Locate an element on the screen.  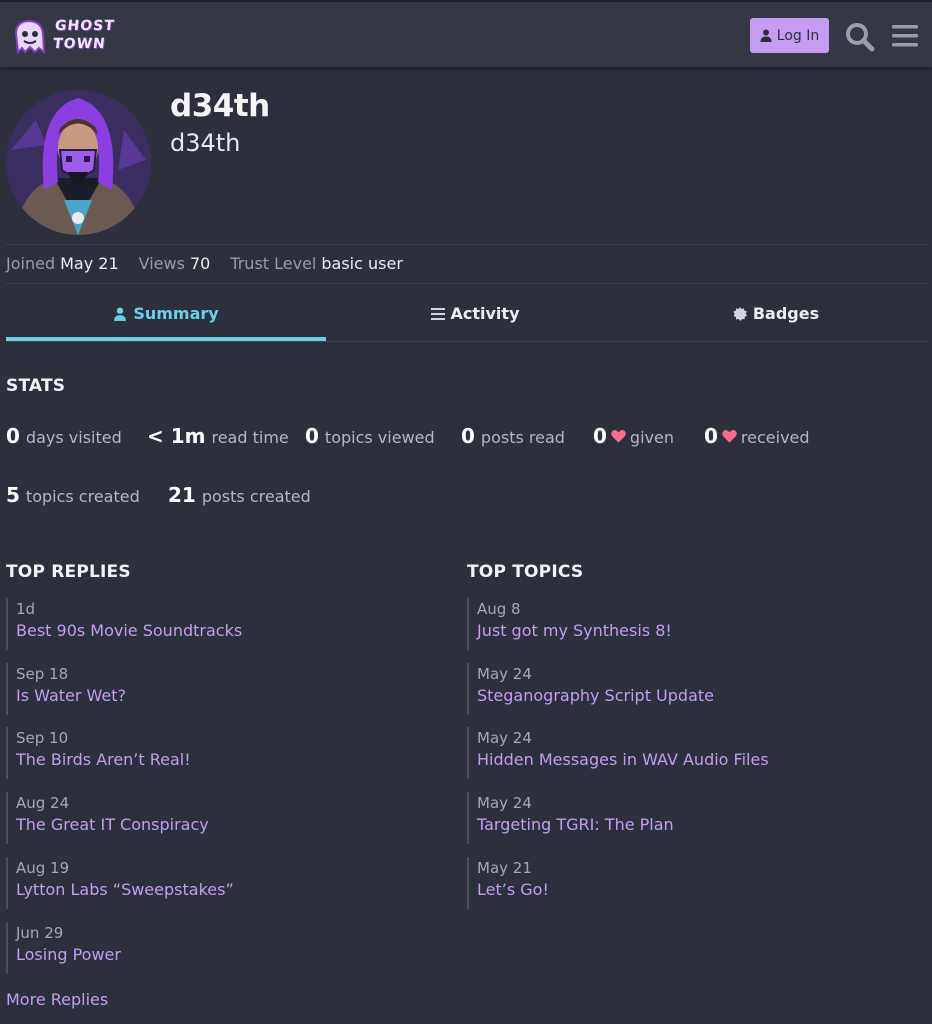
views-value: 70 is located at coordinates (200, 263).